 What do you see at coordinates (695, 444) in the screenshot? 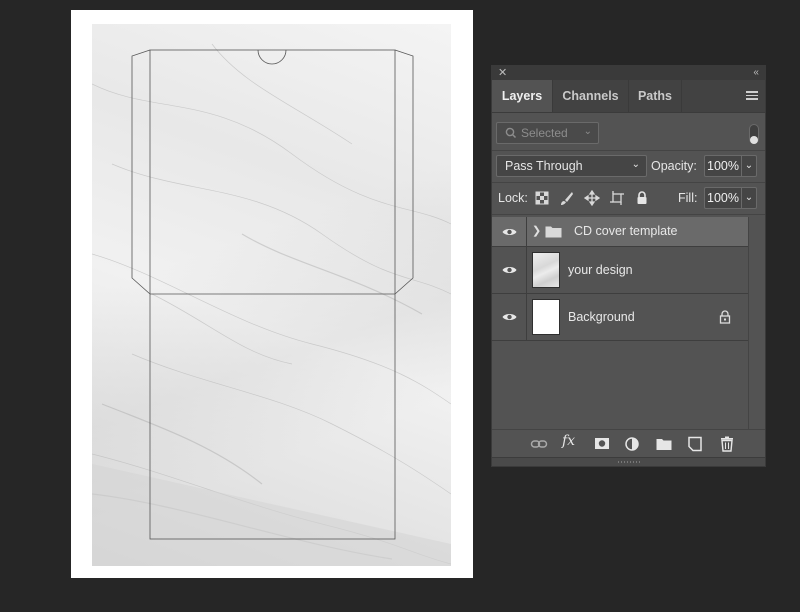
I see `new-layer-icon` at bounding box center [695, 444].